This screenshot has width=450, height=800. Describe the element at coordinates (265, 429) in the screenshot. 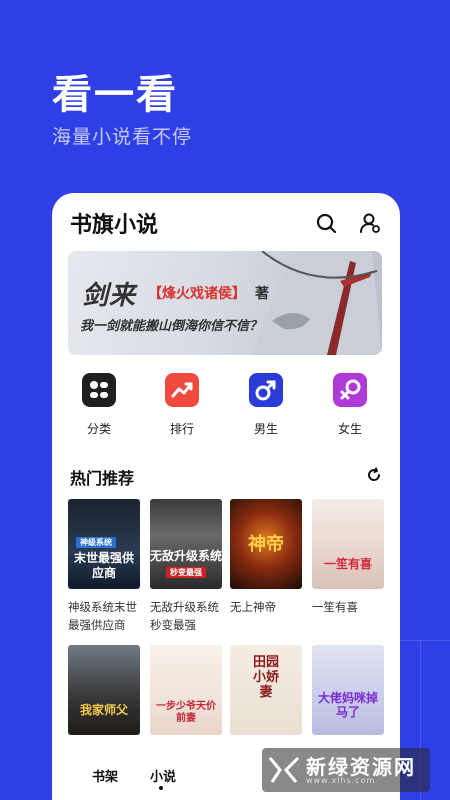

I see `category-label: 男生` at that location.